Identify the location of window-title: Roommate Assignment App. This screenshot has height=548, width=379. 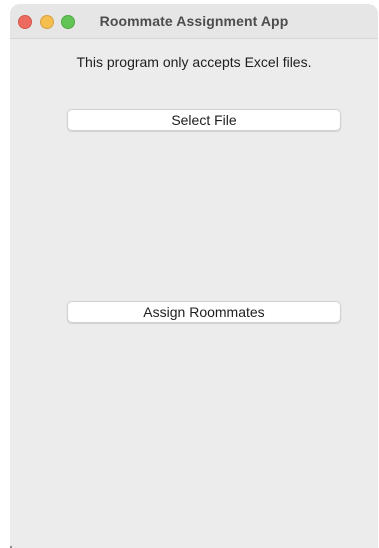
(194, 21).